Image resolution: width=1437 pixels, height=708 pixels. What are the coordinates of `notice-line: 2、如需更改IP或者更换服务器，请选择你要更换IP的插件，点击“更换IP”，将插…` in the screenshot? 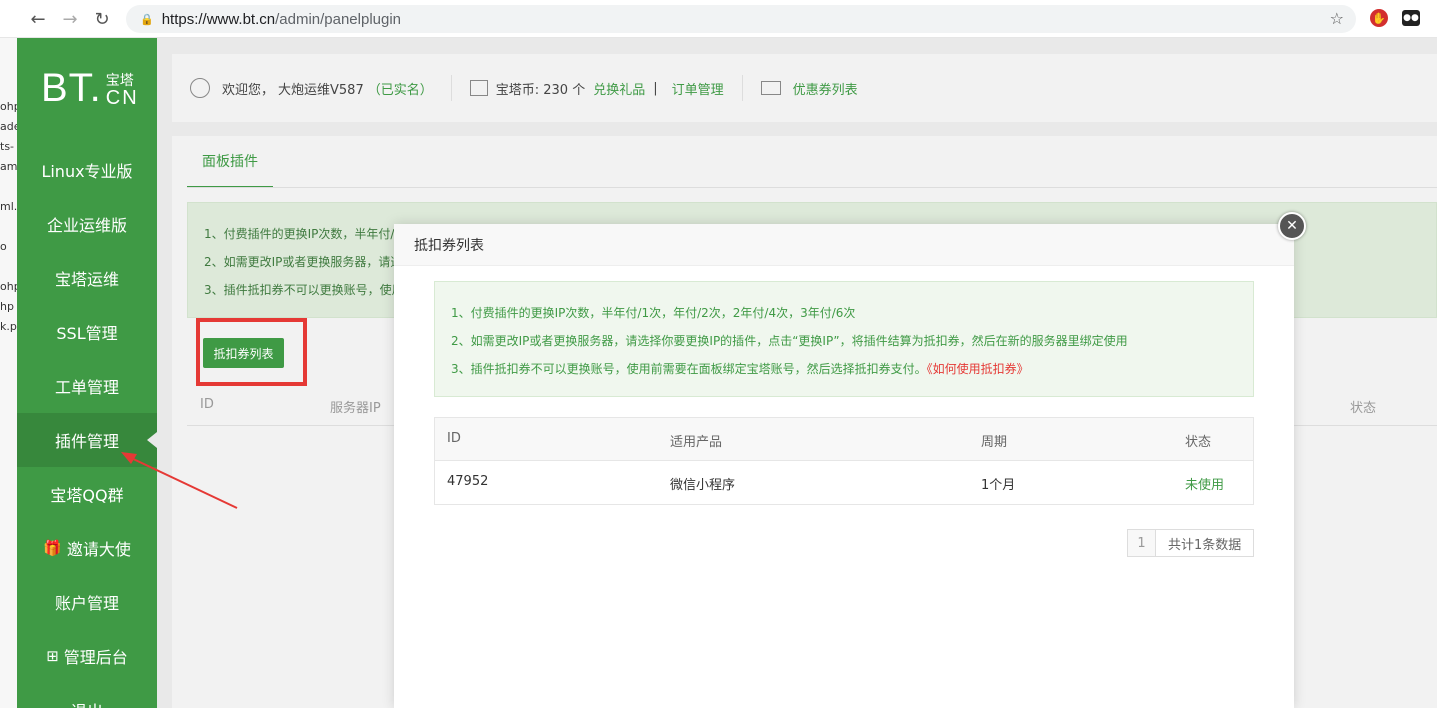 It's located at (789, 341).